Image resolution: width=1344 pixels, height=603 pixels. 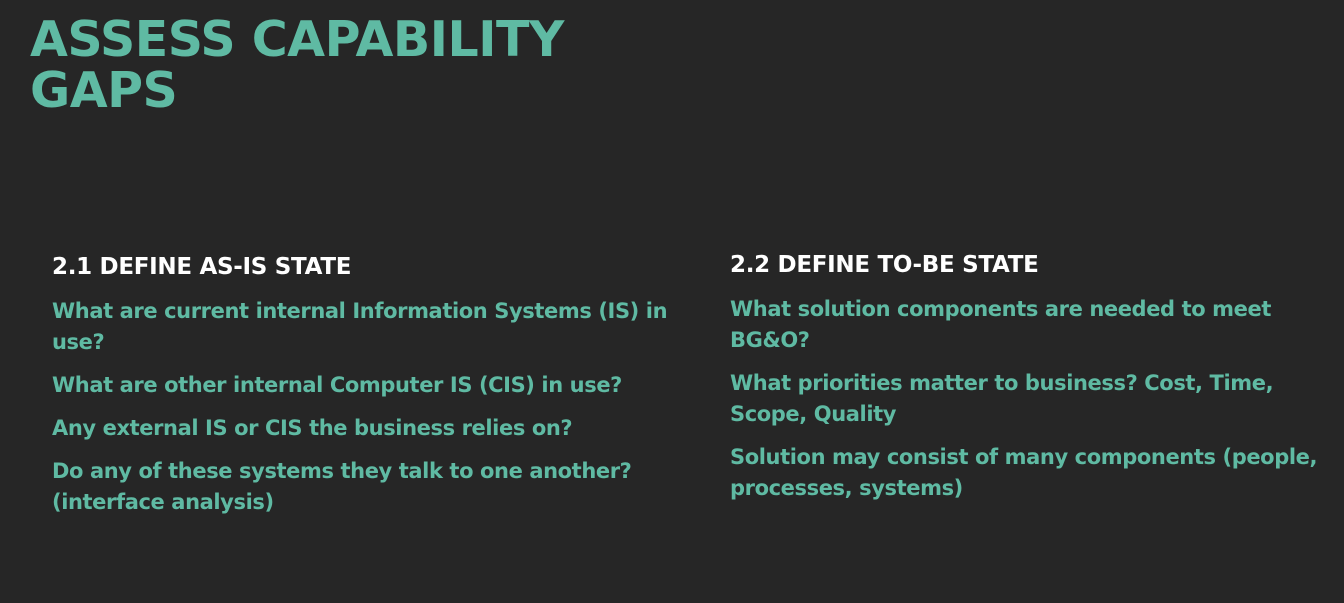 I want to click on as-is-heading: 2.1 DEFINE AS-IS STATE, so click(x=202, y=267).